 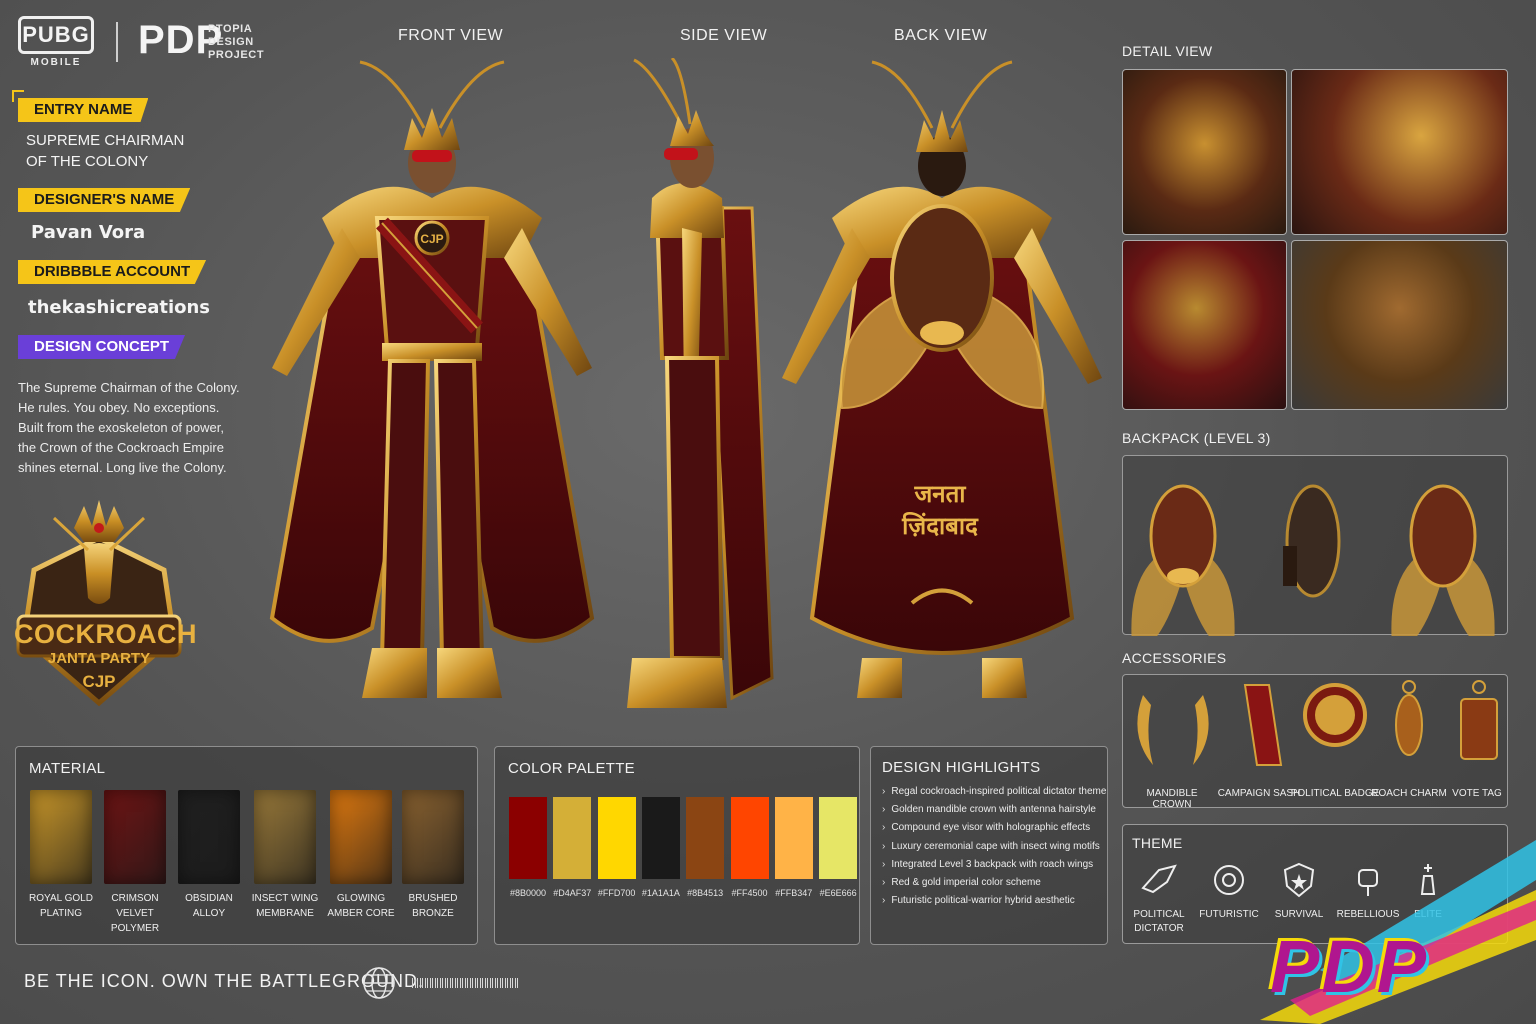 I want to click on barcode-icon, so click(x=466, y=983).